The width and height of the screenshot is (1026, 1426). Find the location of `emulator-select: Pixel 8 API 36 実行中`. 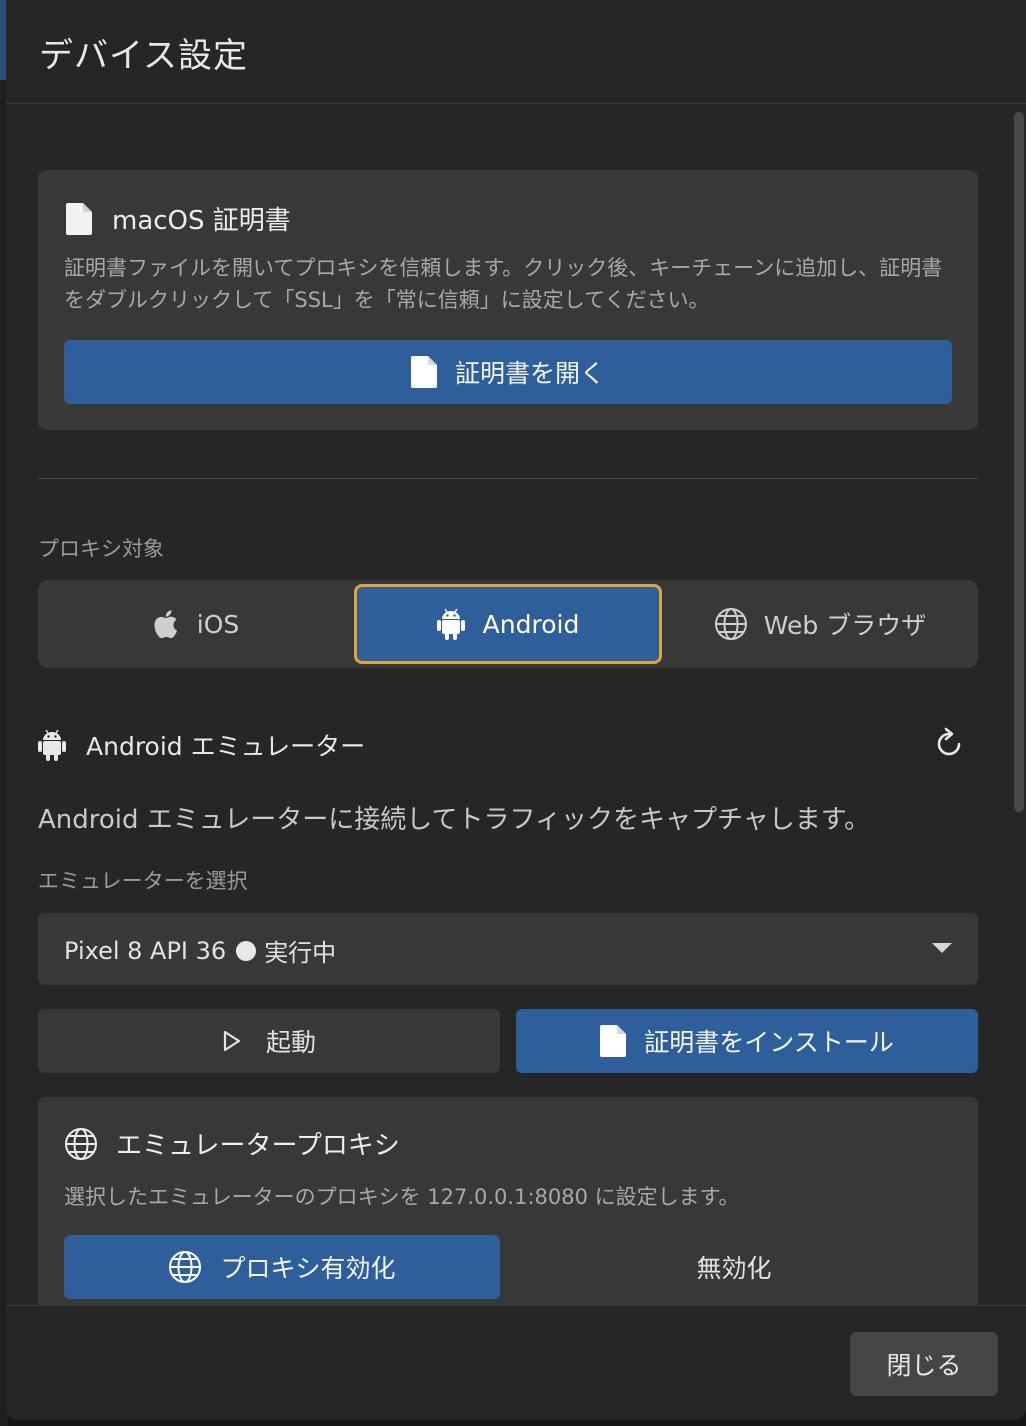

emulator-select: Pixel 8 API 36 実行中 is located at coordinates (508, 949).